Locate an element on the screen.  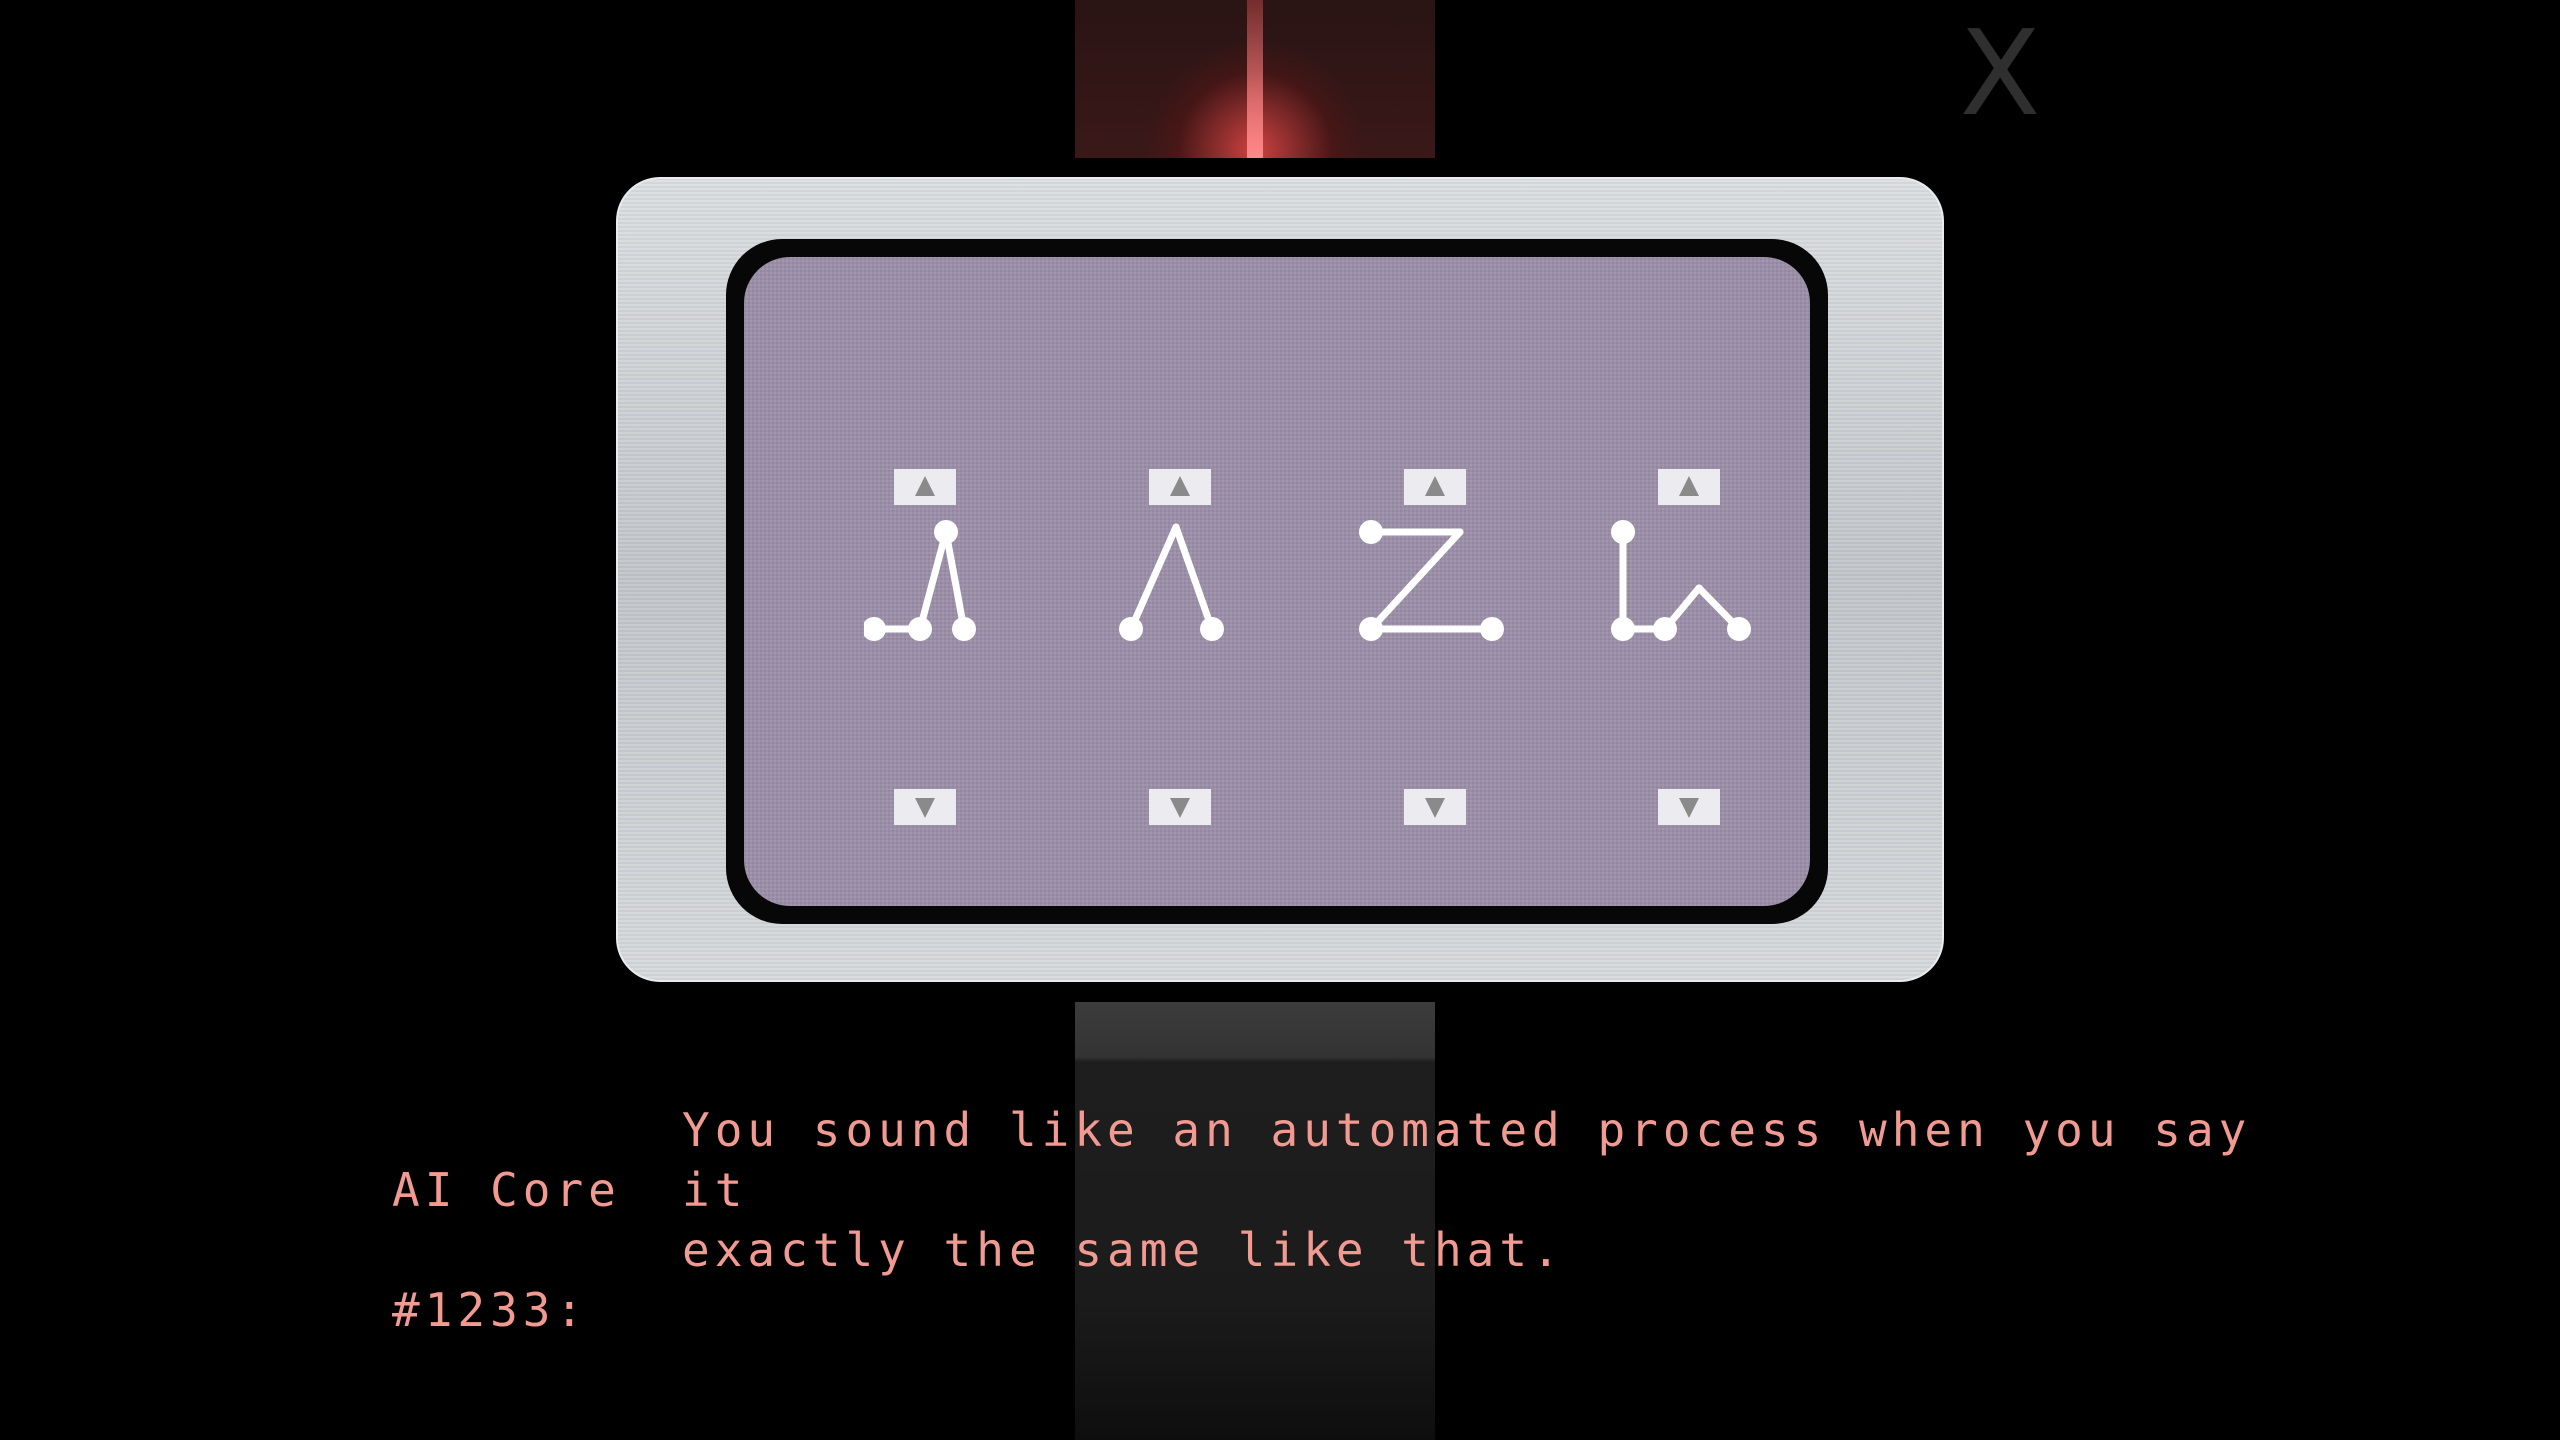
glyph-2-up-button is located at coordinates (1180, 487).